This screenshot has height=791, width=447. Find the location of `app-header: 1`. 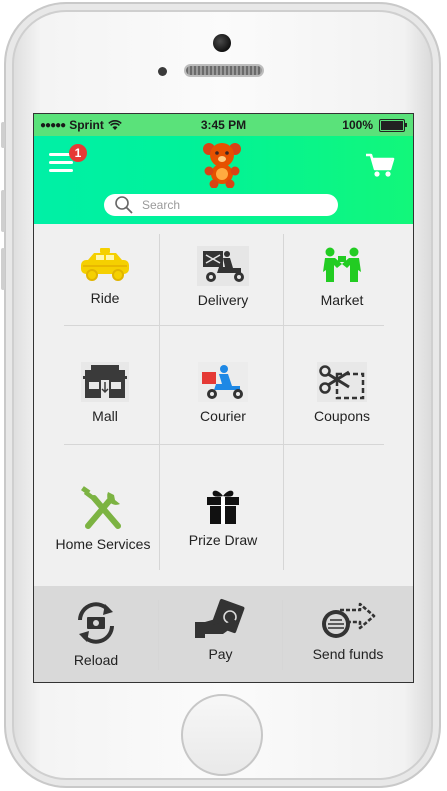

app-header: 1 is located at coordinates (223, 180).